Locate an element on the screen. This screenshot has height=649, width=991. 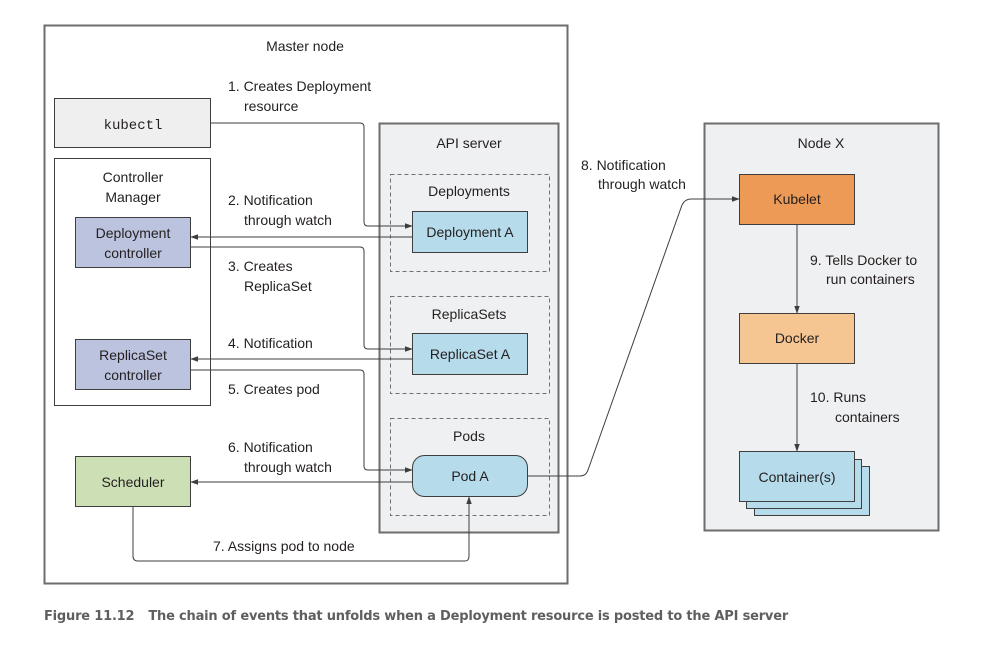
scheduler-label: Scheduler is located at coordinates (132, 482).